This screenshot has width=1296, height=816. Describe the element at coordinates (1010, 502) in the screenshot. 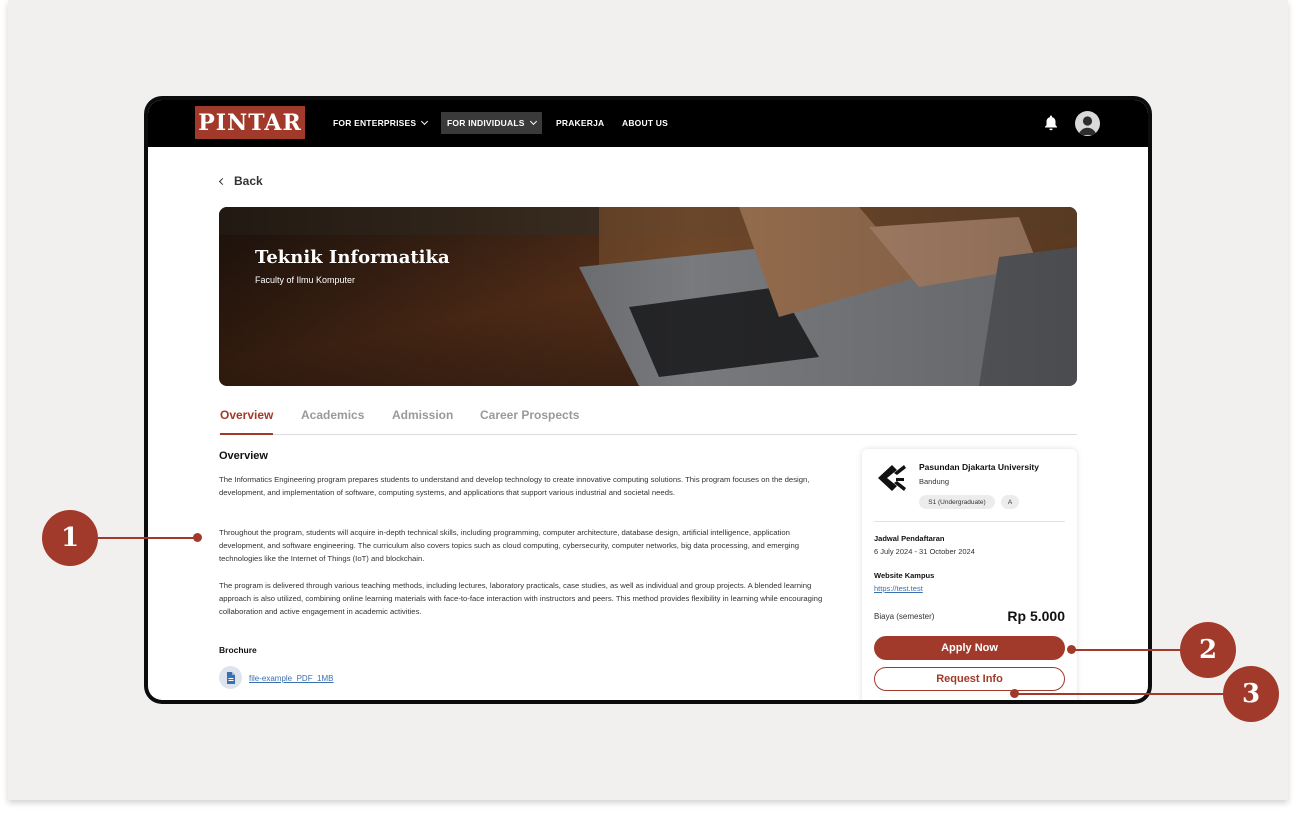

I see `accreditation-chip: A` at that location.